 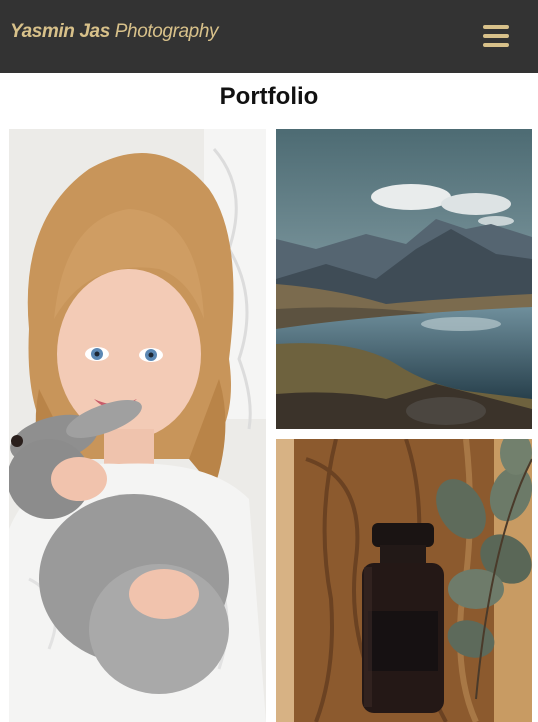 I want to click on page-title: Portfolio, so click(x=269, y=96).